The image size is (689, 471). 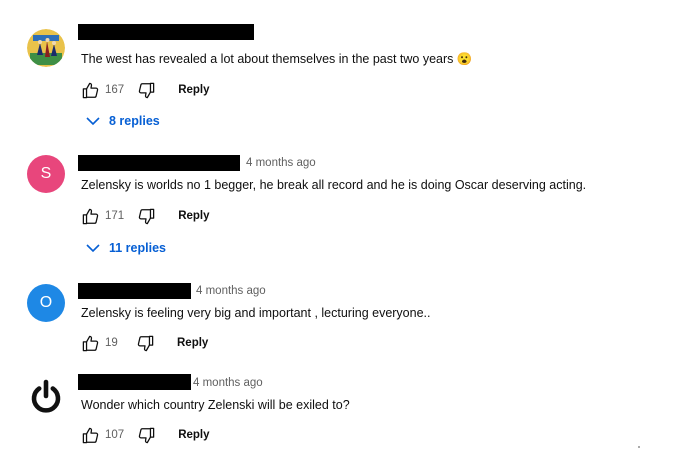 I want to click on avatar-letter: O, so click(x=46, y=302).